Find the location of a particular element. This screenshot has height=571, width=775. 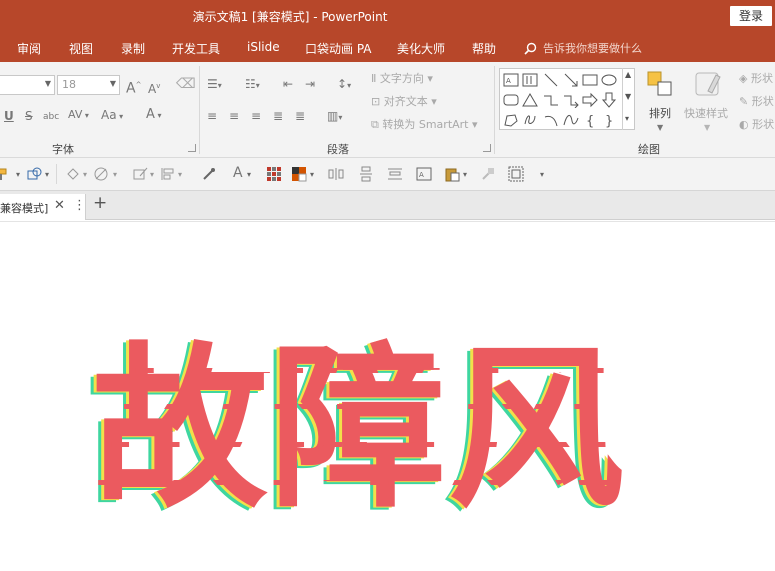

text-direction-button: Ⅱ 文字方向 ▾ is located at coordinates (402, 78).